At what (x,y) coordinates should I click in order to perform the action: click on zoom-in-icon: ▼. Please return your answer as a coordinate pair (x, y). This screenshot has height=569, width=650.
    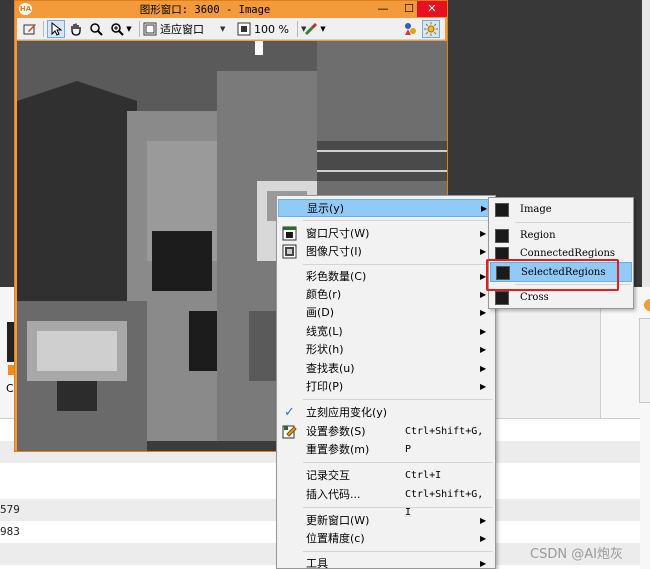
    Looking at the image, I should click on (121, 29).